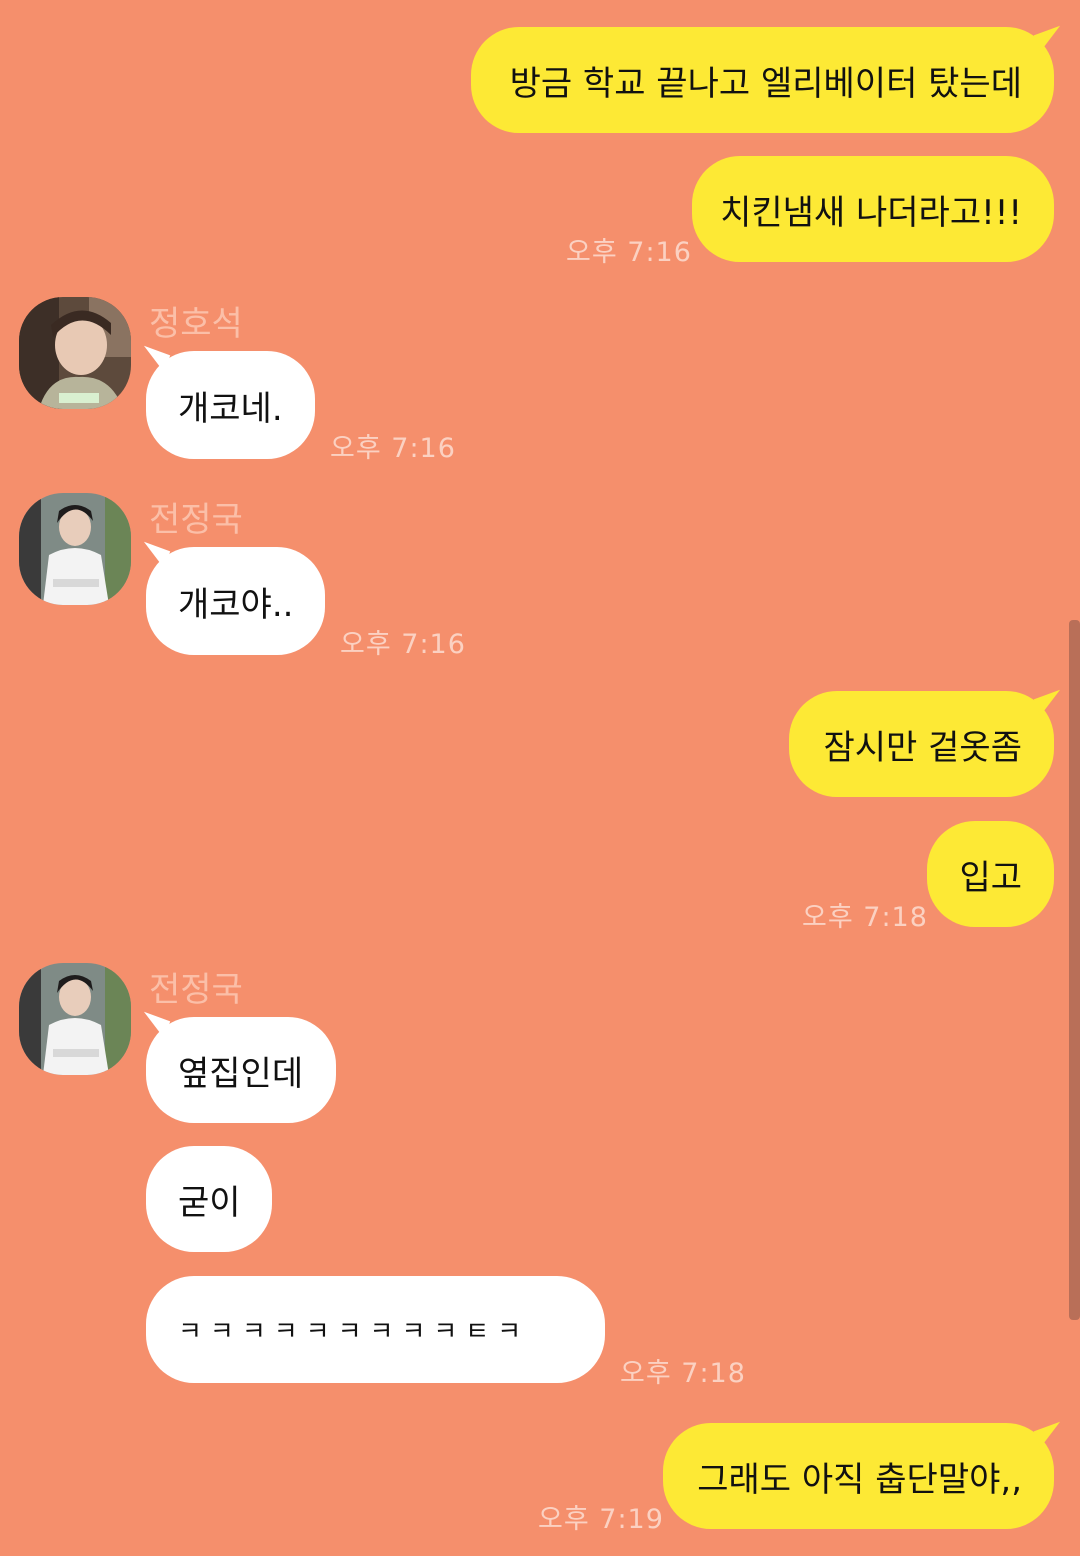 The image size is (1080, 1556). I want to click on sent-message-bubble: 잠시만 겉옷좀, so click(921, 744).